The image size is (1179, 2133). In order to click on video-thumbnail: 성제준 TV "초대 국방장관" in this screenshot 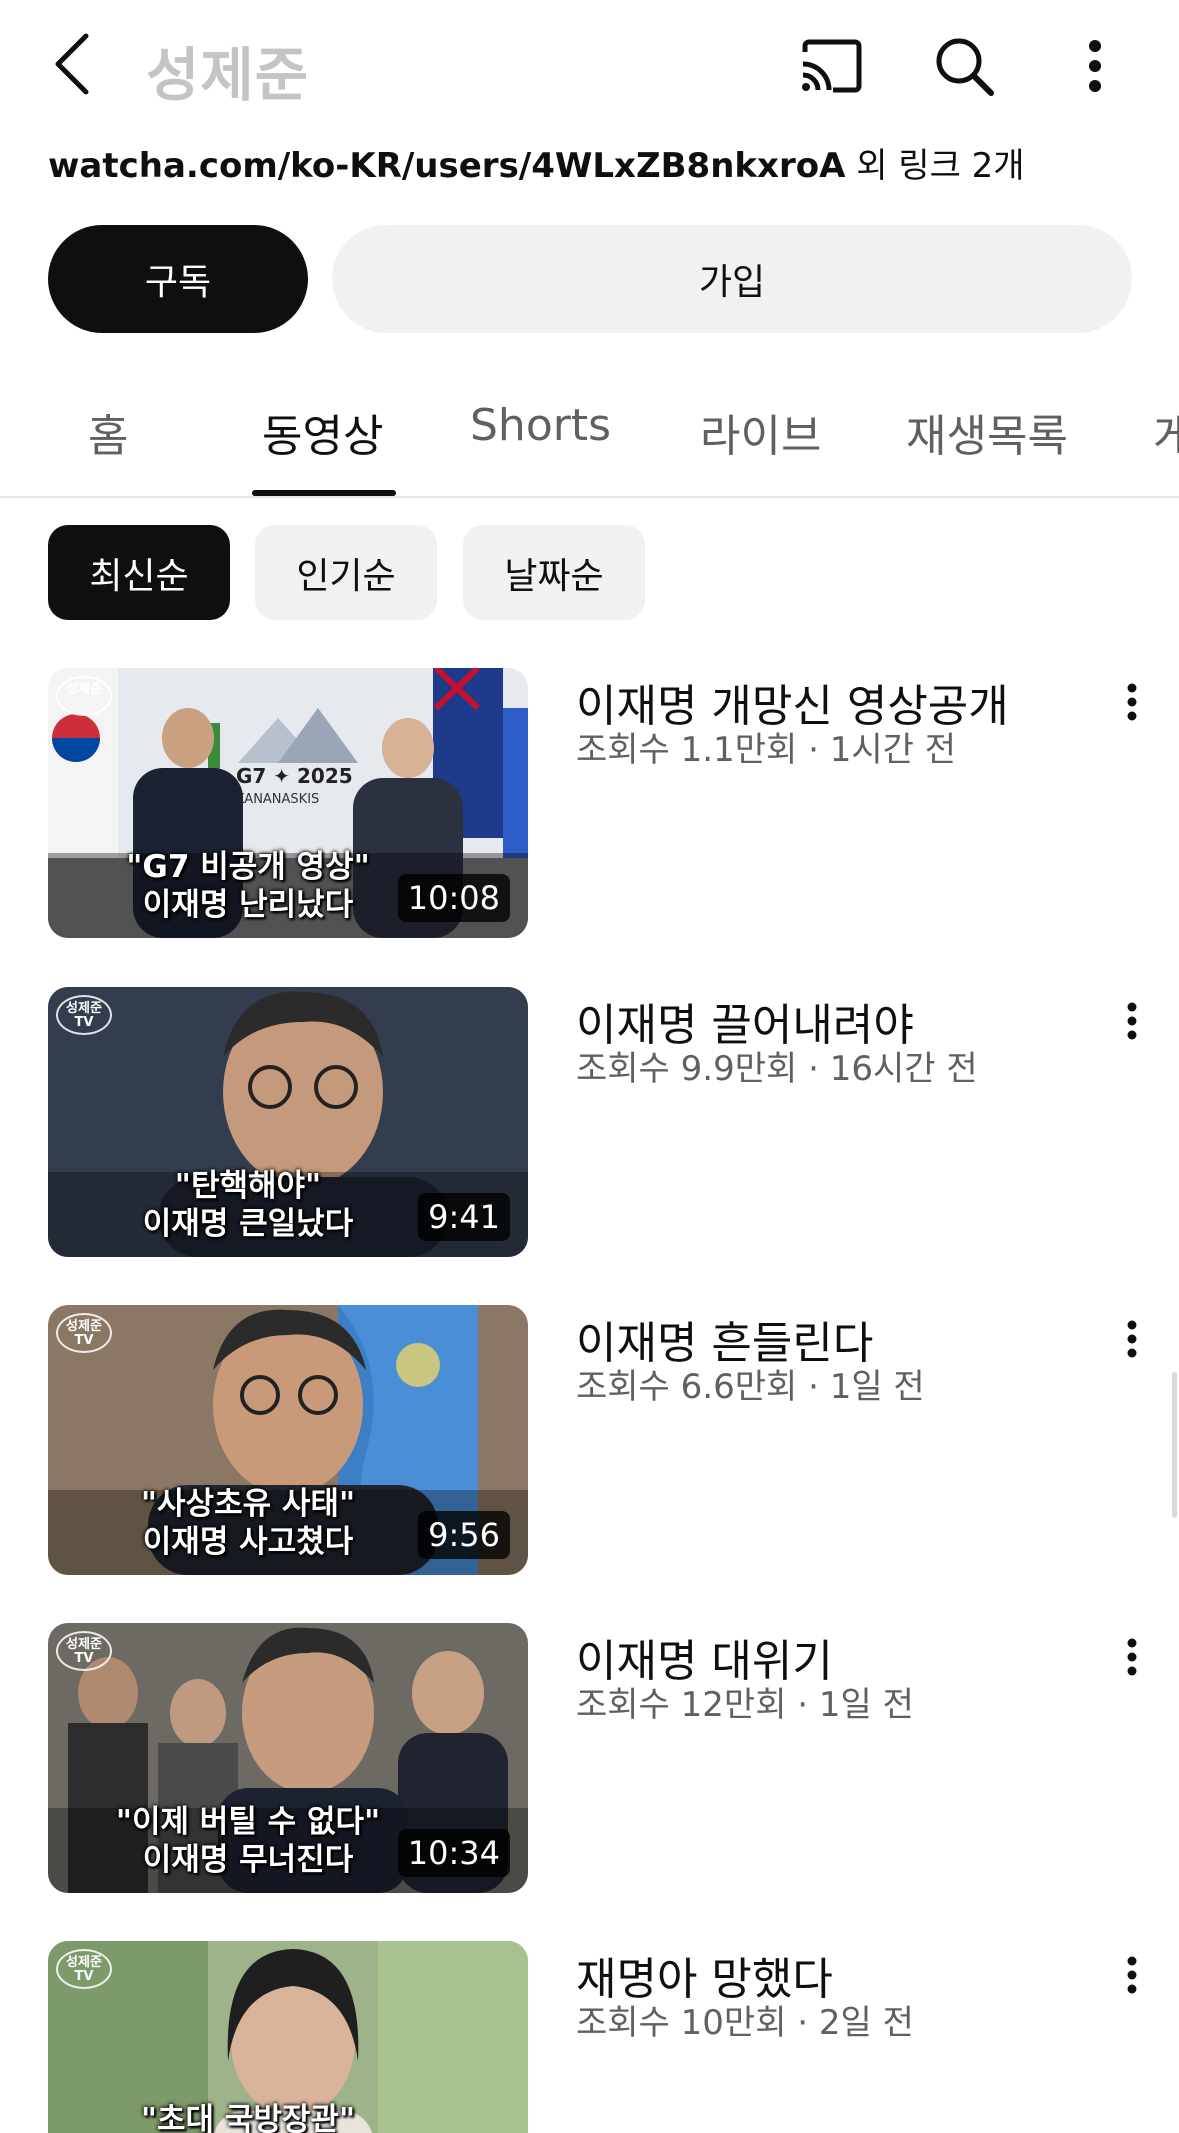, I will do `click(288, 2037)`.